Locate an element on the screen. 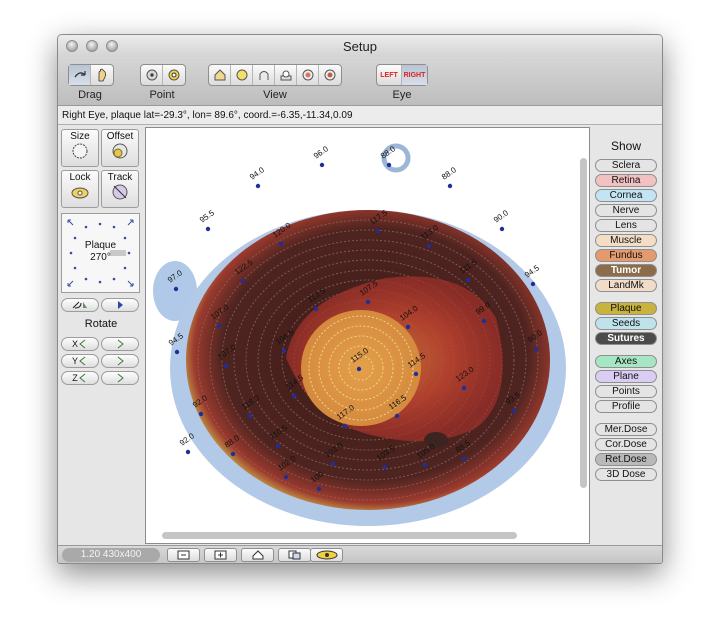 Image resolution: width=718 pixels, height=642 pixels. show-axes-button: Axes is located at coordinates (626, 361).